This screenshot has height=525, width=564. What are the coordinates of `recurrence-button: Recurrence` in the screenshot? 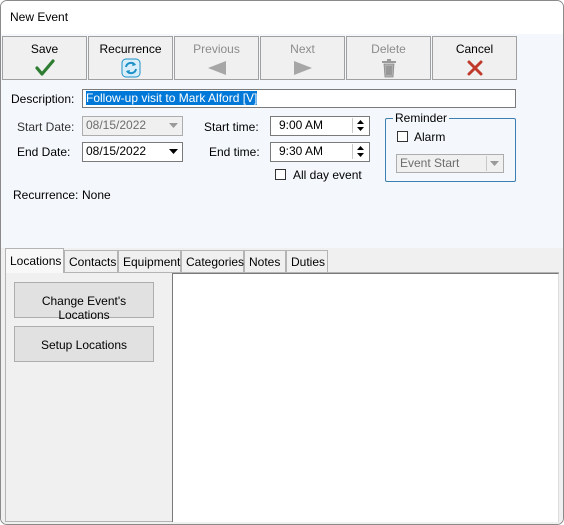 It's located at (130, 58).